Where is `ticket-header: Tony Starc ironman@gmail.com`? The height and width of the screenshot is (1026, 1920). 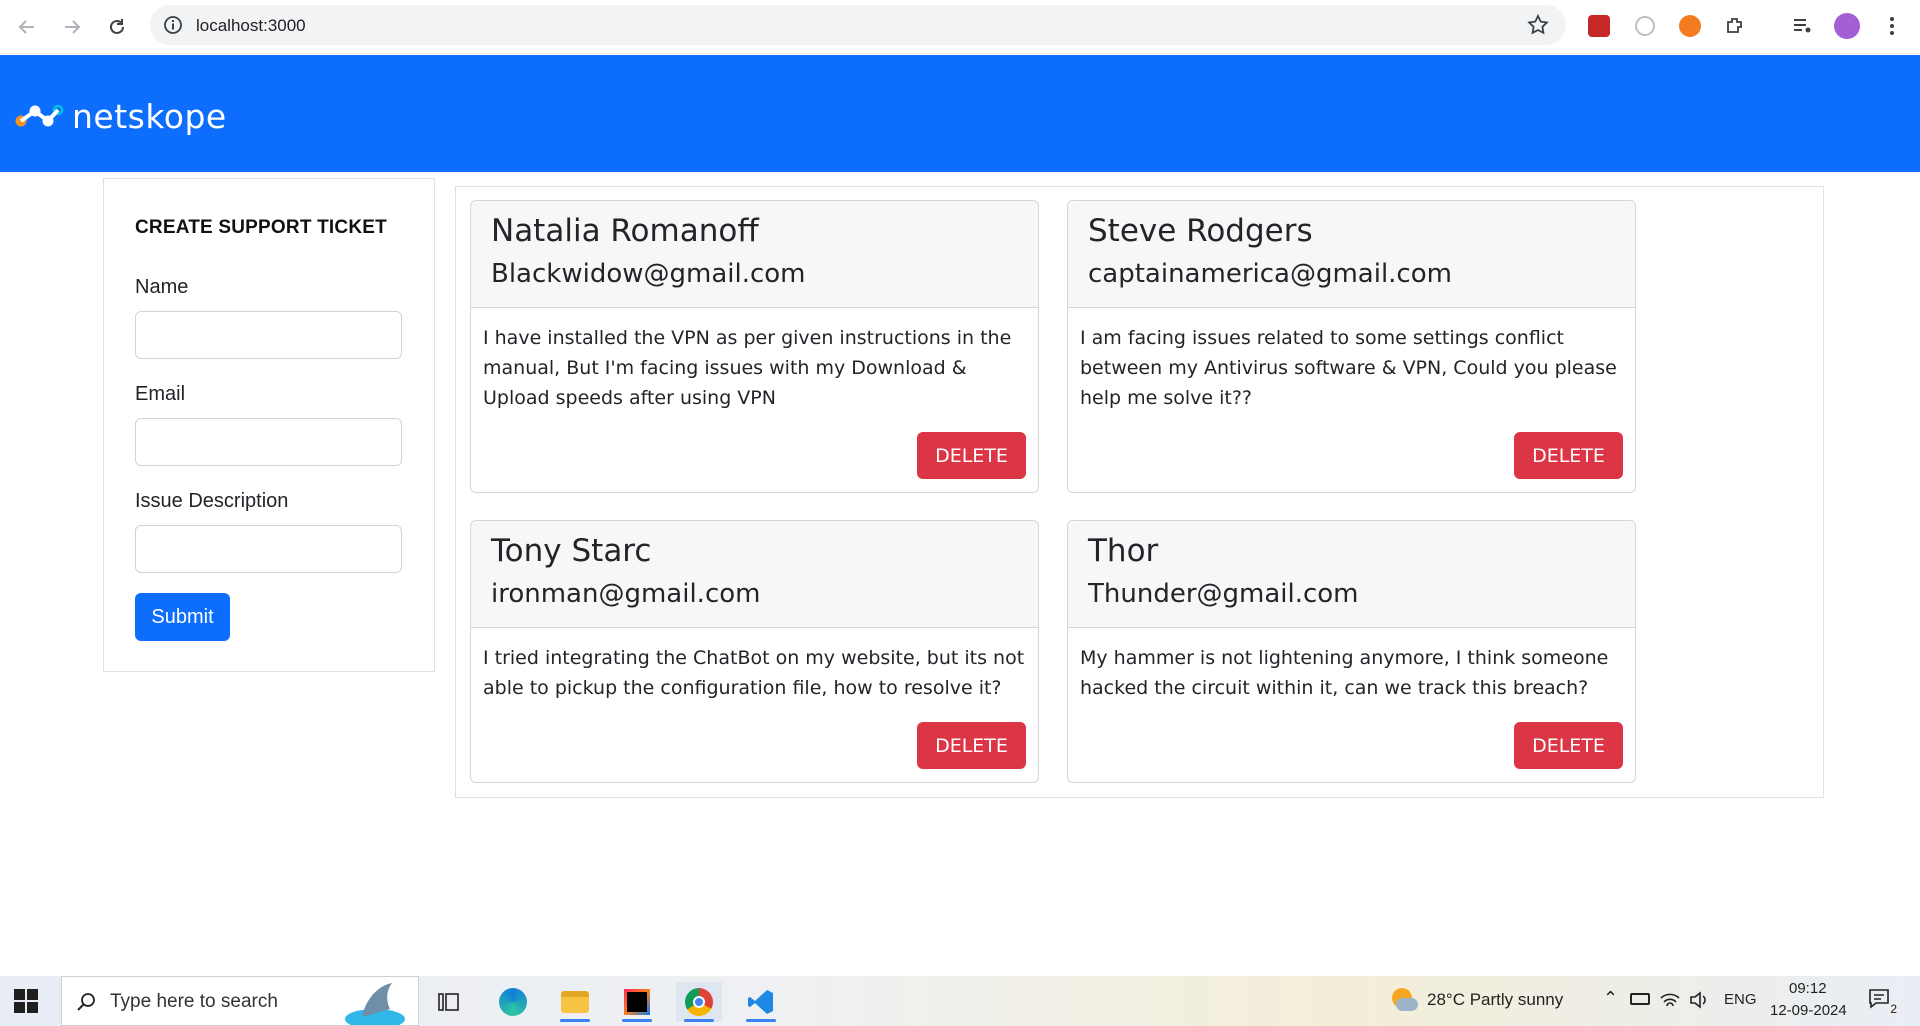
ticket-header: Tony Starc ironman@gmail.com is located at coordinates (754, 574).